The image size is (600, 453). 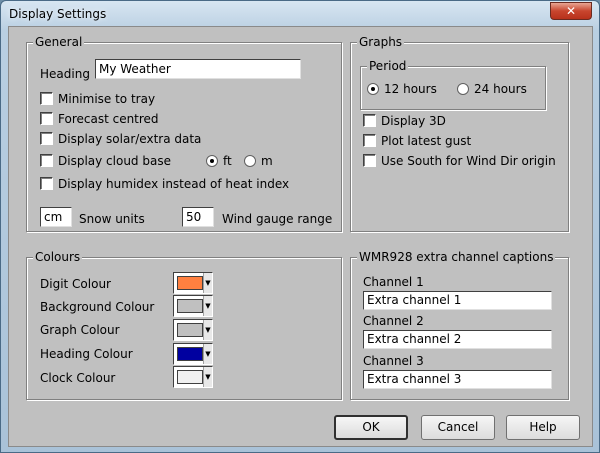 I want to click on period-24-radio, so click(x=463, y=89).